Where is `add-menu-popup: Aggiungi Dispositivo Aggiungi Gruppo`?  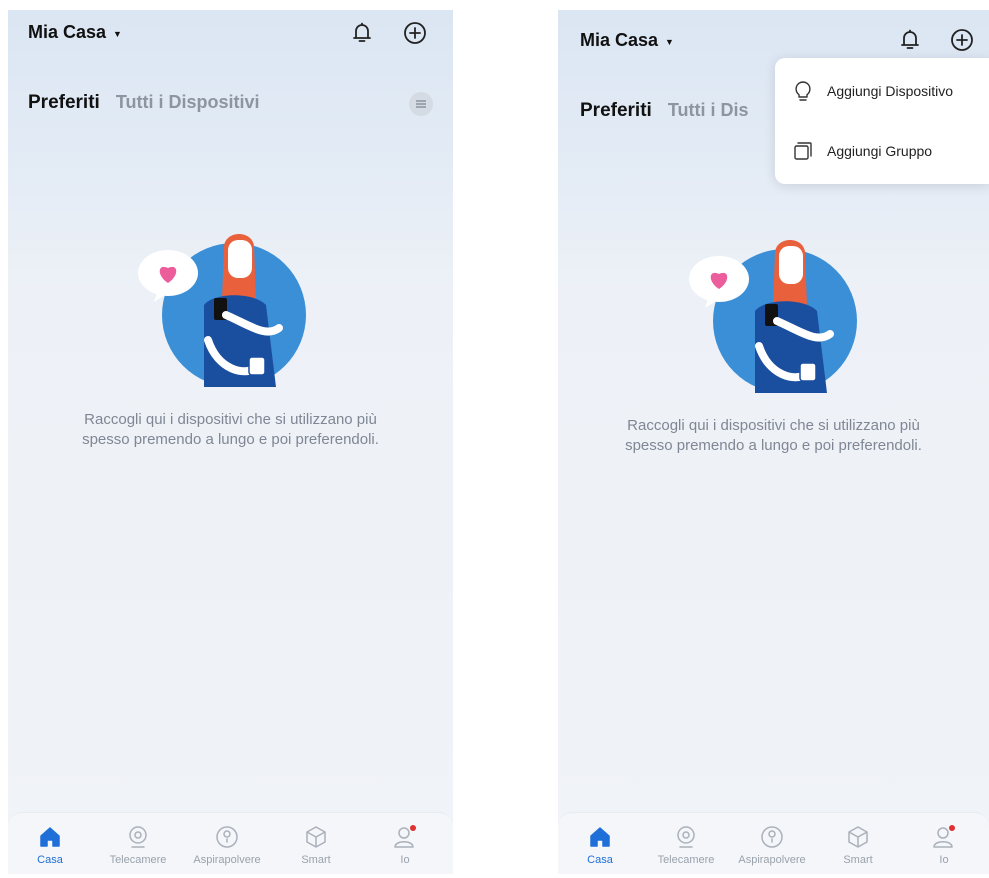
add-menu-popup: Aggiungi Dispositivo Aggiungi Gruppo is located at coordinates (882, 121).